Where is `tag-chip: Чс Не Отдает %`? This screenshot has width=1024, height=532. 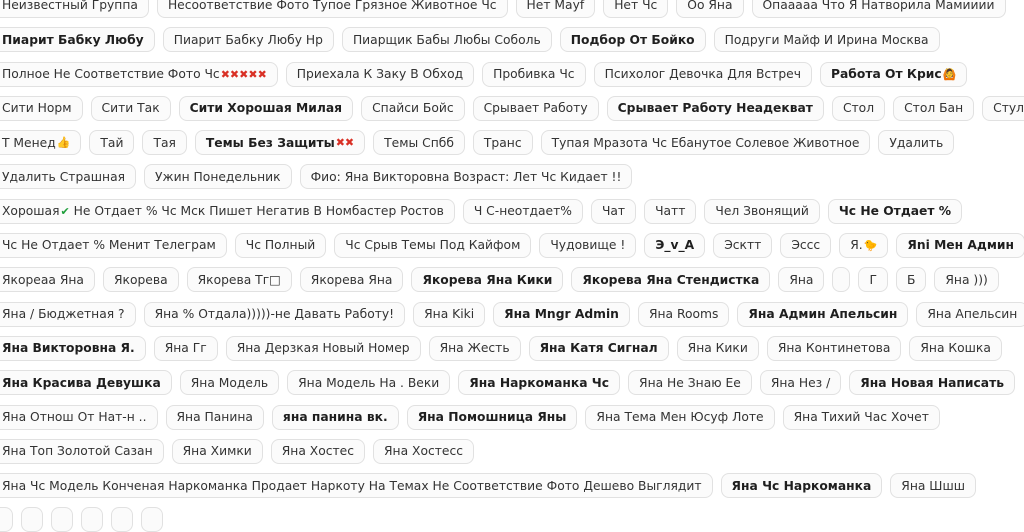
tag-chip: Чс Не Отдает % is located at coordinates (895, 211).